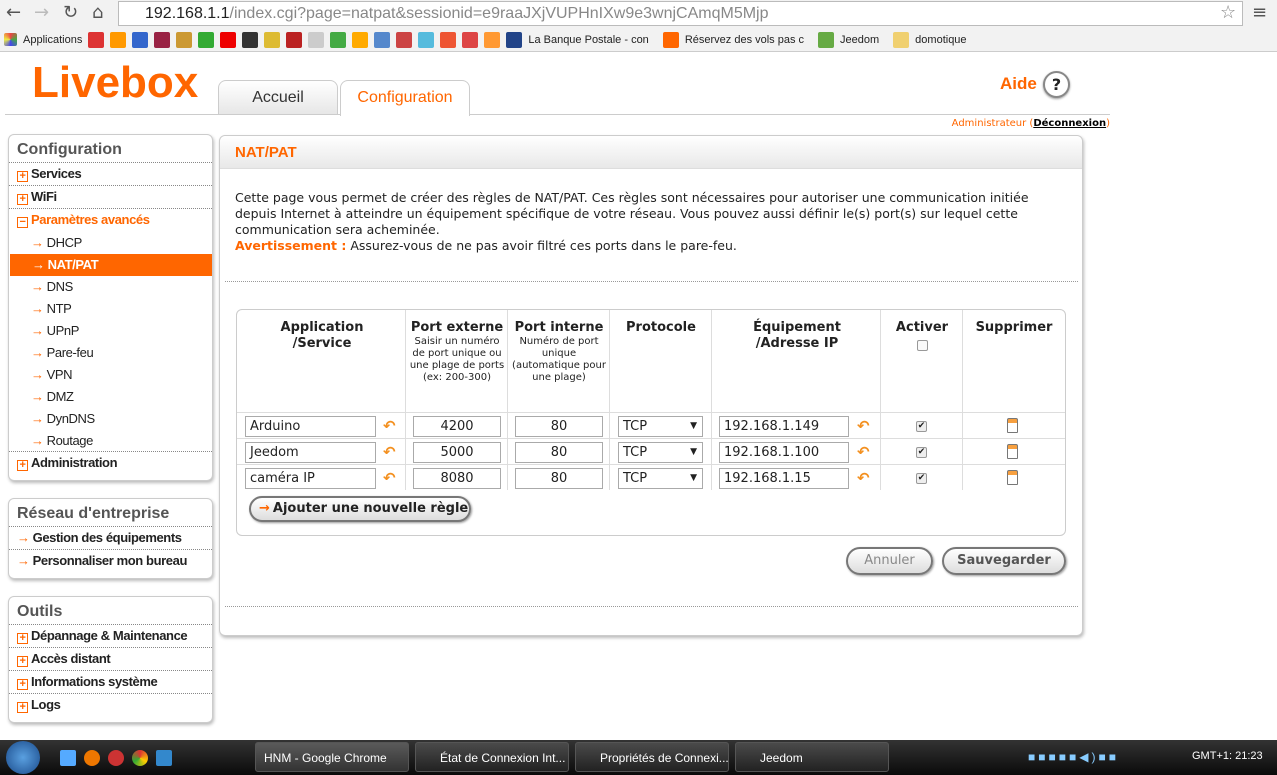 The image size is (1277, 775). What do you see at coordinates (110, 331) in the screenshot?
I see `sidebar-sub-upnp: → UPnP` at bounding box center [110, 331].